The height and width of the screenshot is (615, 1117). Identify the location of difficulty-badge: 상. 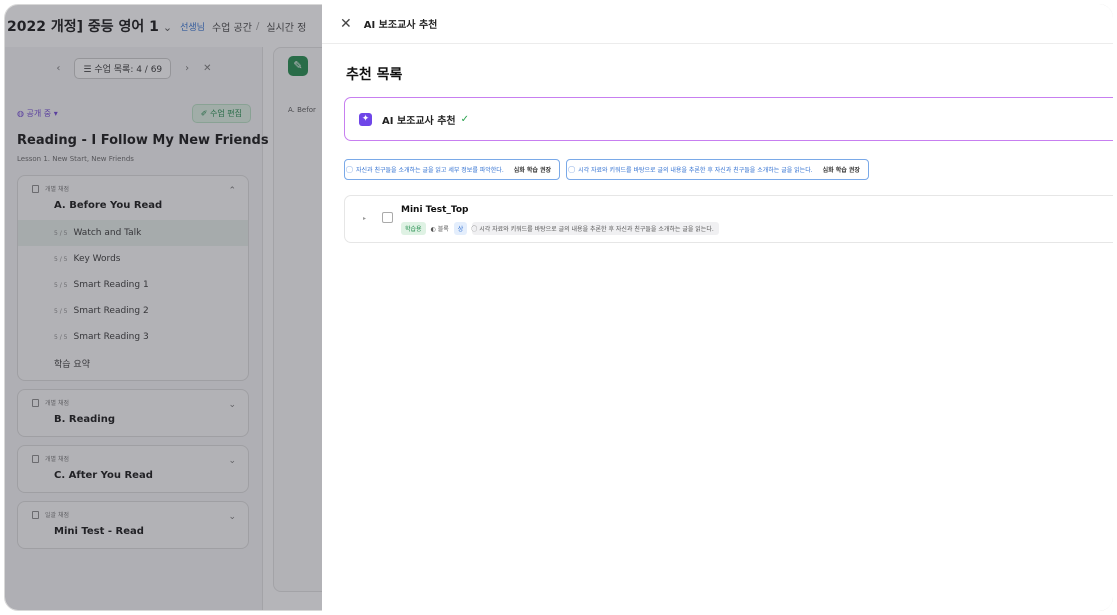
(460, 228).